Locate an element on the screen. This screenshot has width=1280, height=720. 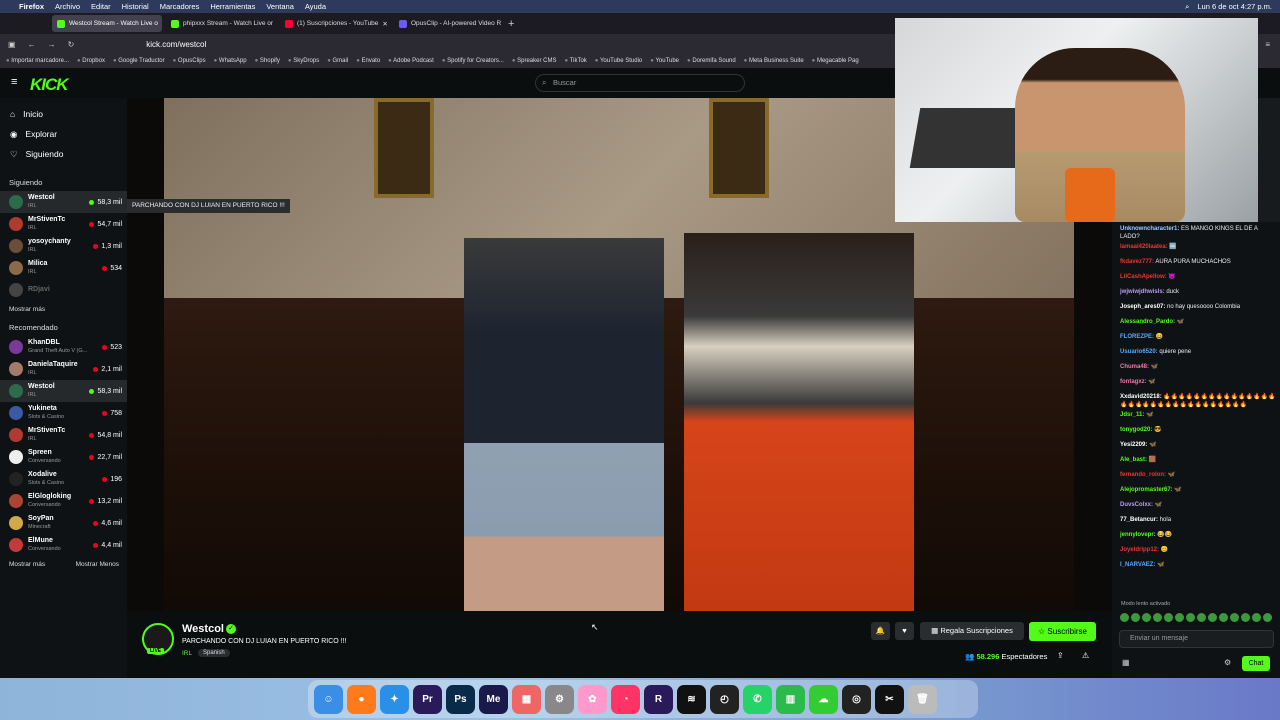
chat-settings-icon: ⚙ is located at coordinates (1227, 662).